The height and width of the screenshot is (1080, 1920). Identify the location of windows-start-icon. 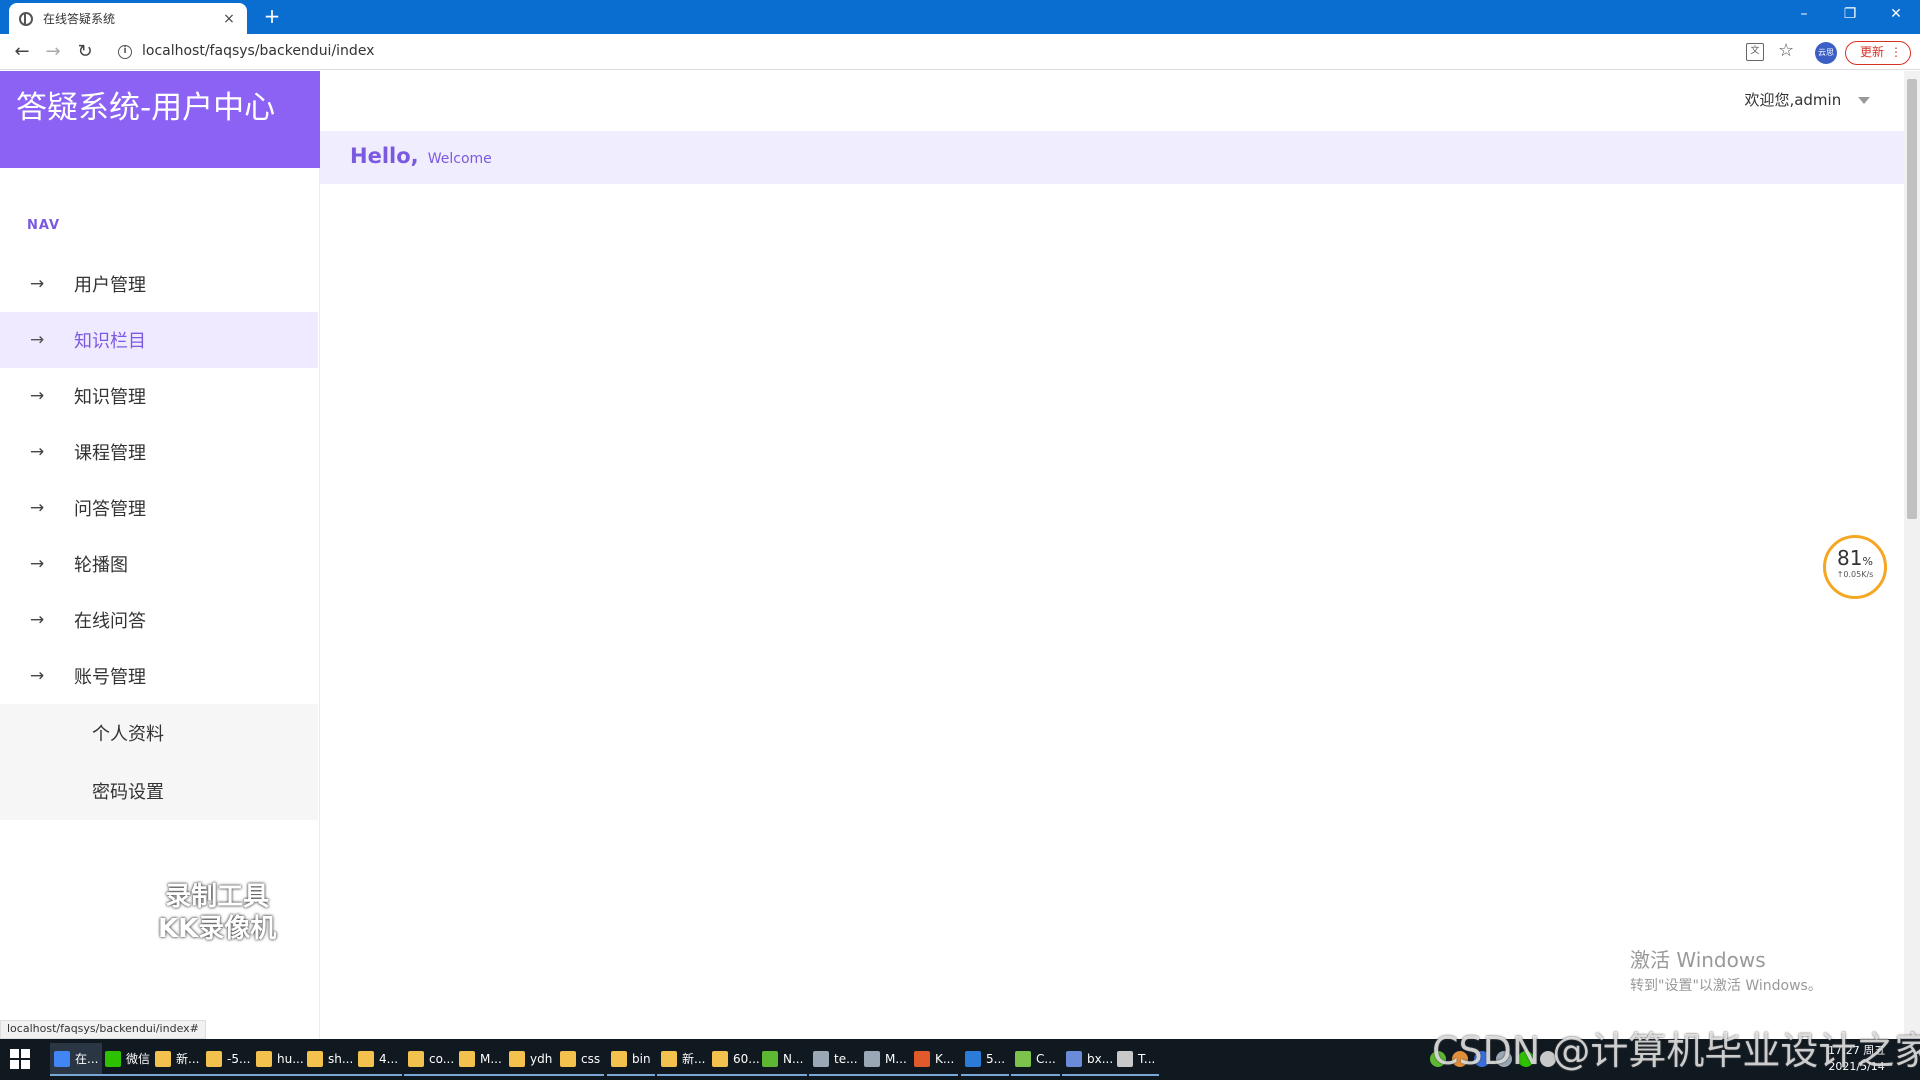
(20, 1059).